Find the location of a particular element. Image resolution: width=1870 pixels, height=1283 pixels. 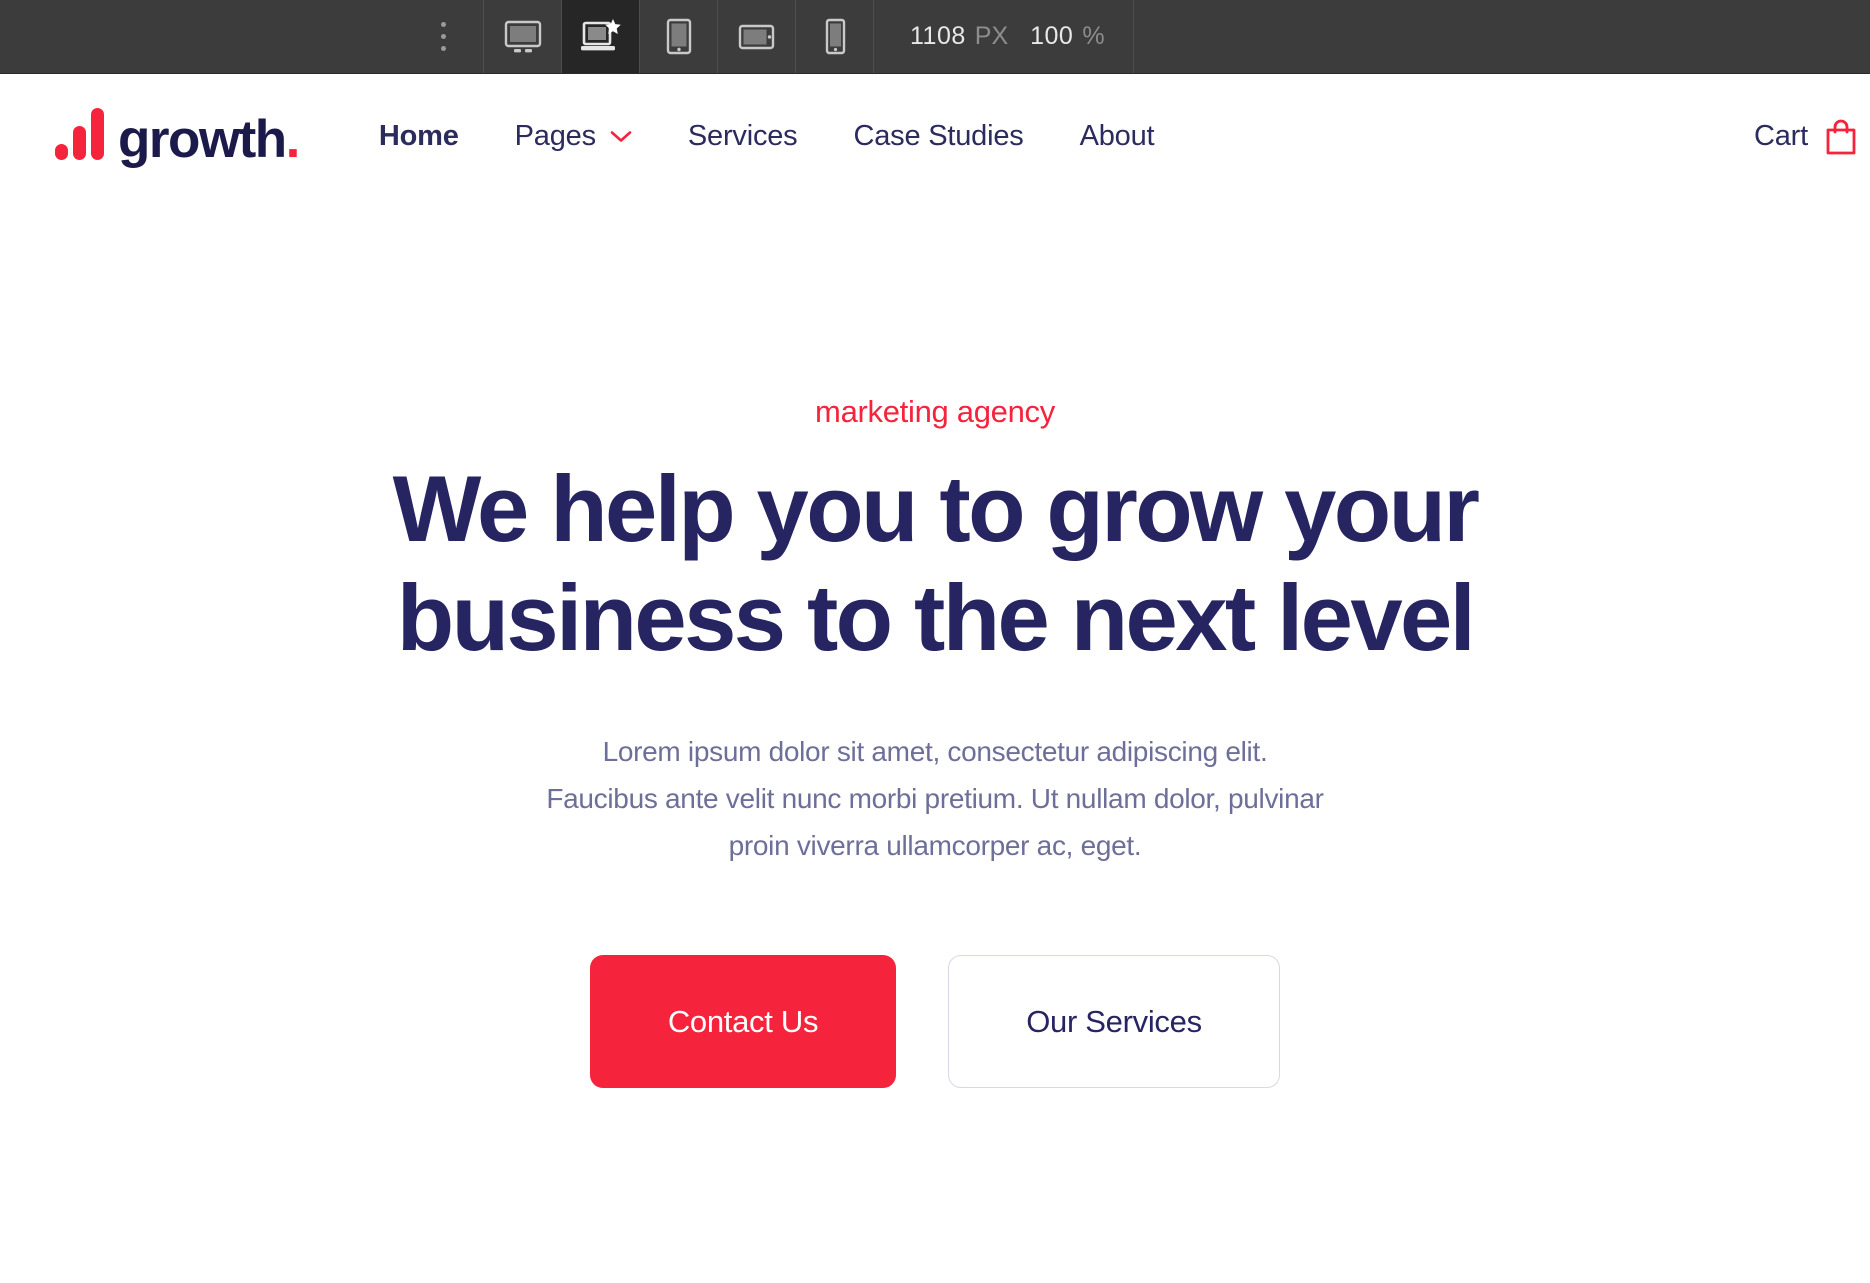

nav-item-about: About is located at coordinates (1117, 136).